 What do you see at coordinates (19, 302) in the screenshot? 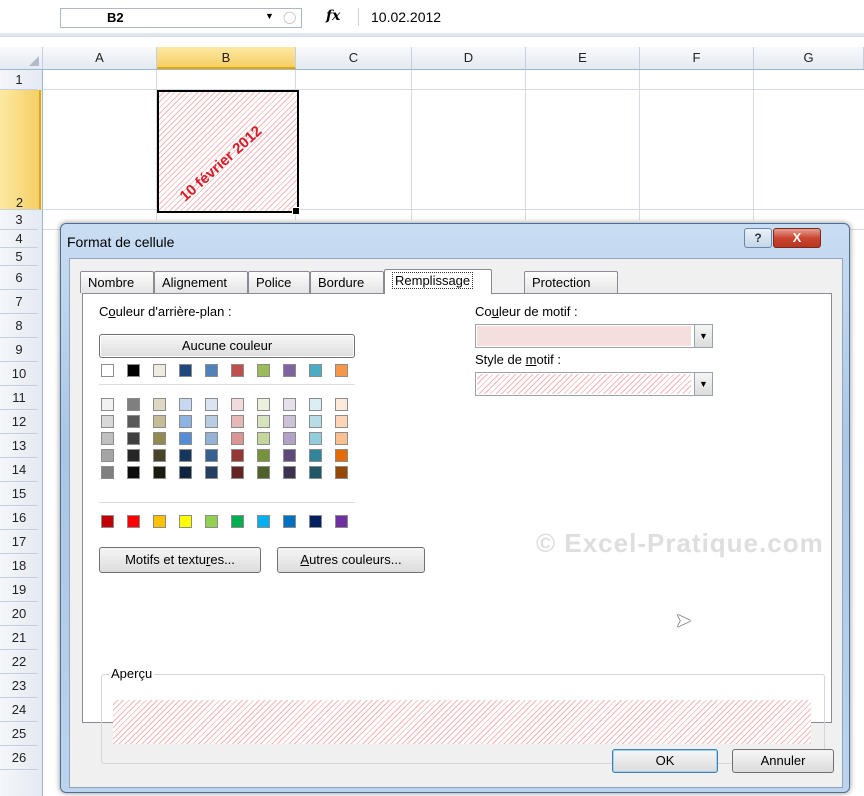
I see `row-header-7: 7` at bounding box center [19, 302].